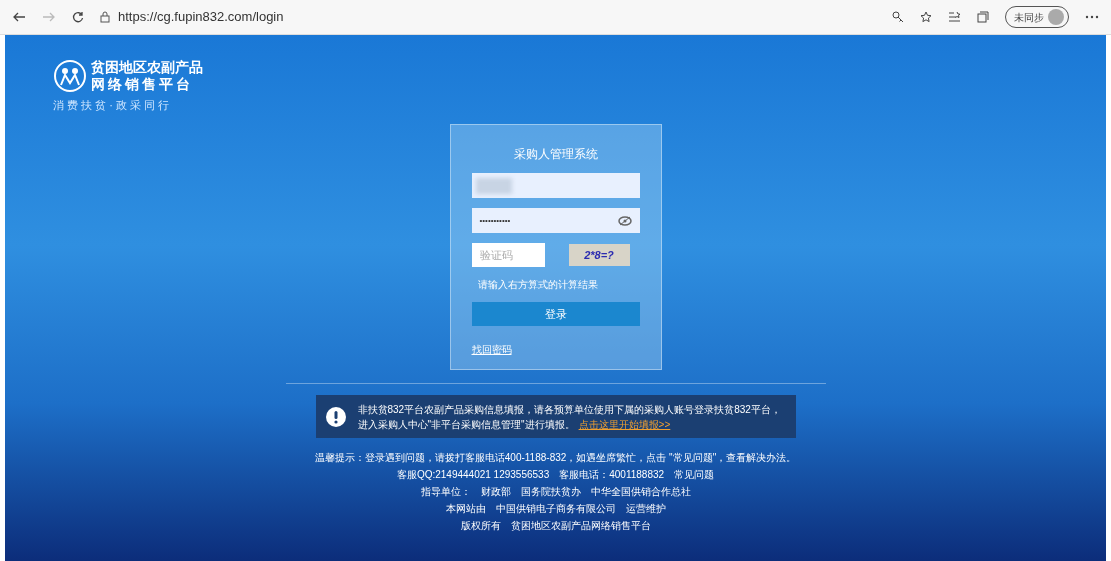 The height and width of the screenshot is (561, 1111). I want to click on footer-text: 本网站由, so click(465, 509).